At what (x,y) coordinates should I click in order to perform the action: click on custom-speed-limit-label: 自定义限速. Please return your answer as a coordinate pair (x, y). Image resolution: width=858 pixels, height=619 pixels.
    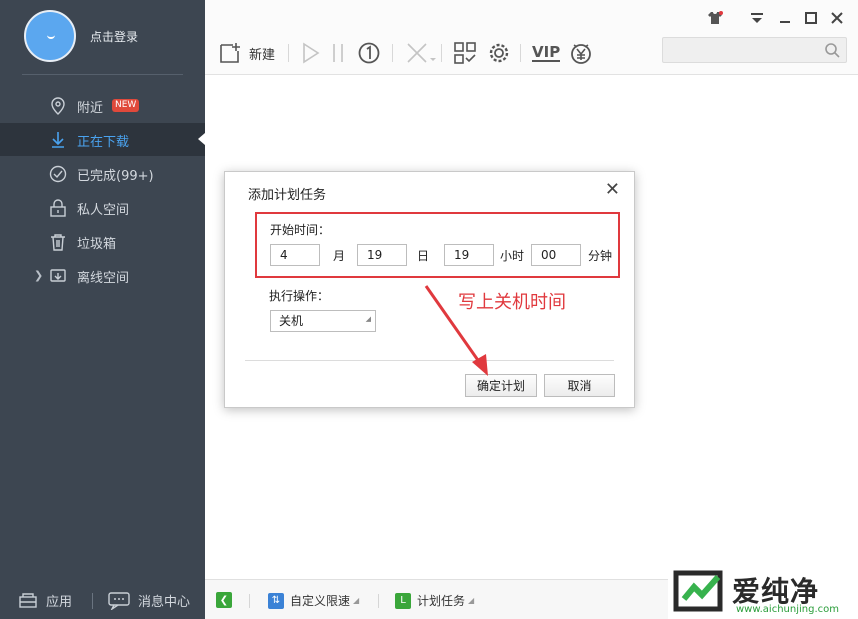
    Looking at the image, I should click on (320, 601).